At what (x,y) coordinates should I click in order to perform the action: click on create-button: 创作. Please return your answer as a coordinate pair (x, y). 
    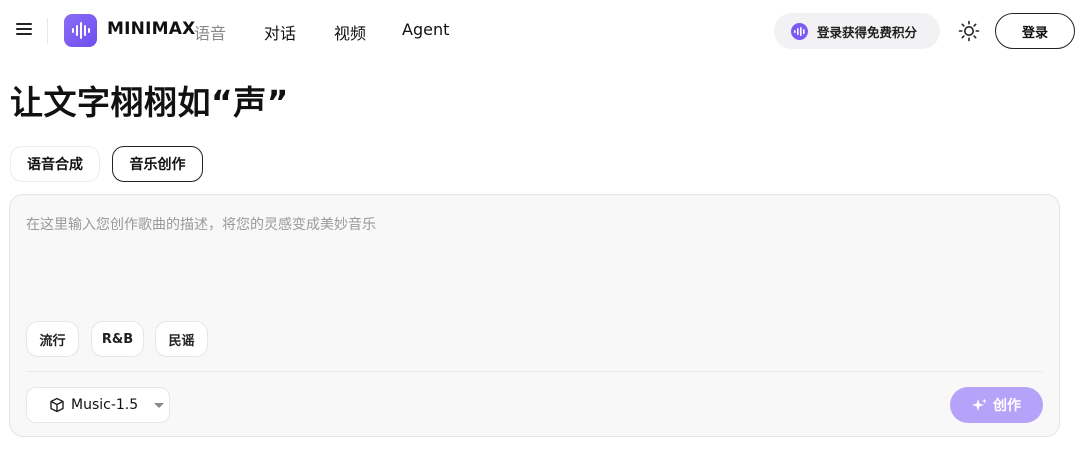
    Looking at the image, I should click on (996, 405).